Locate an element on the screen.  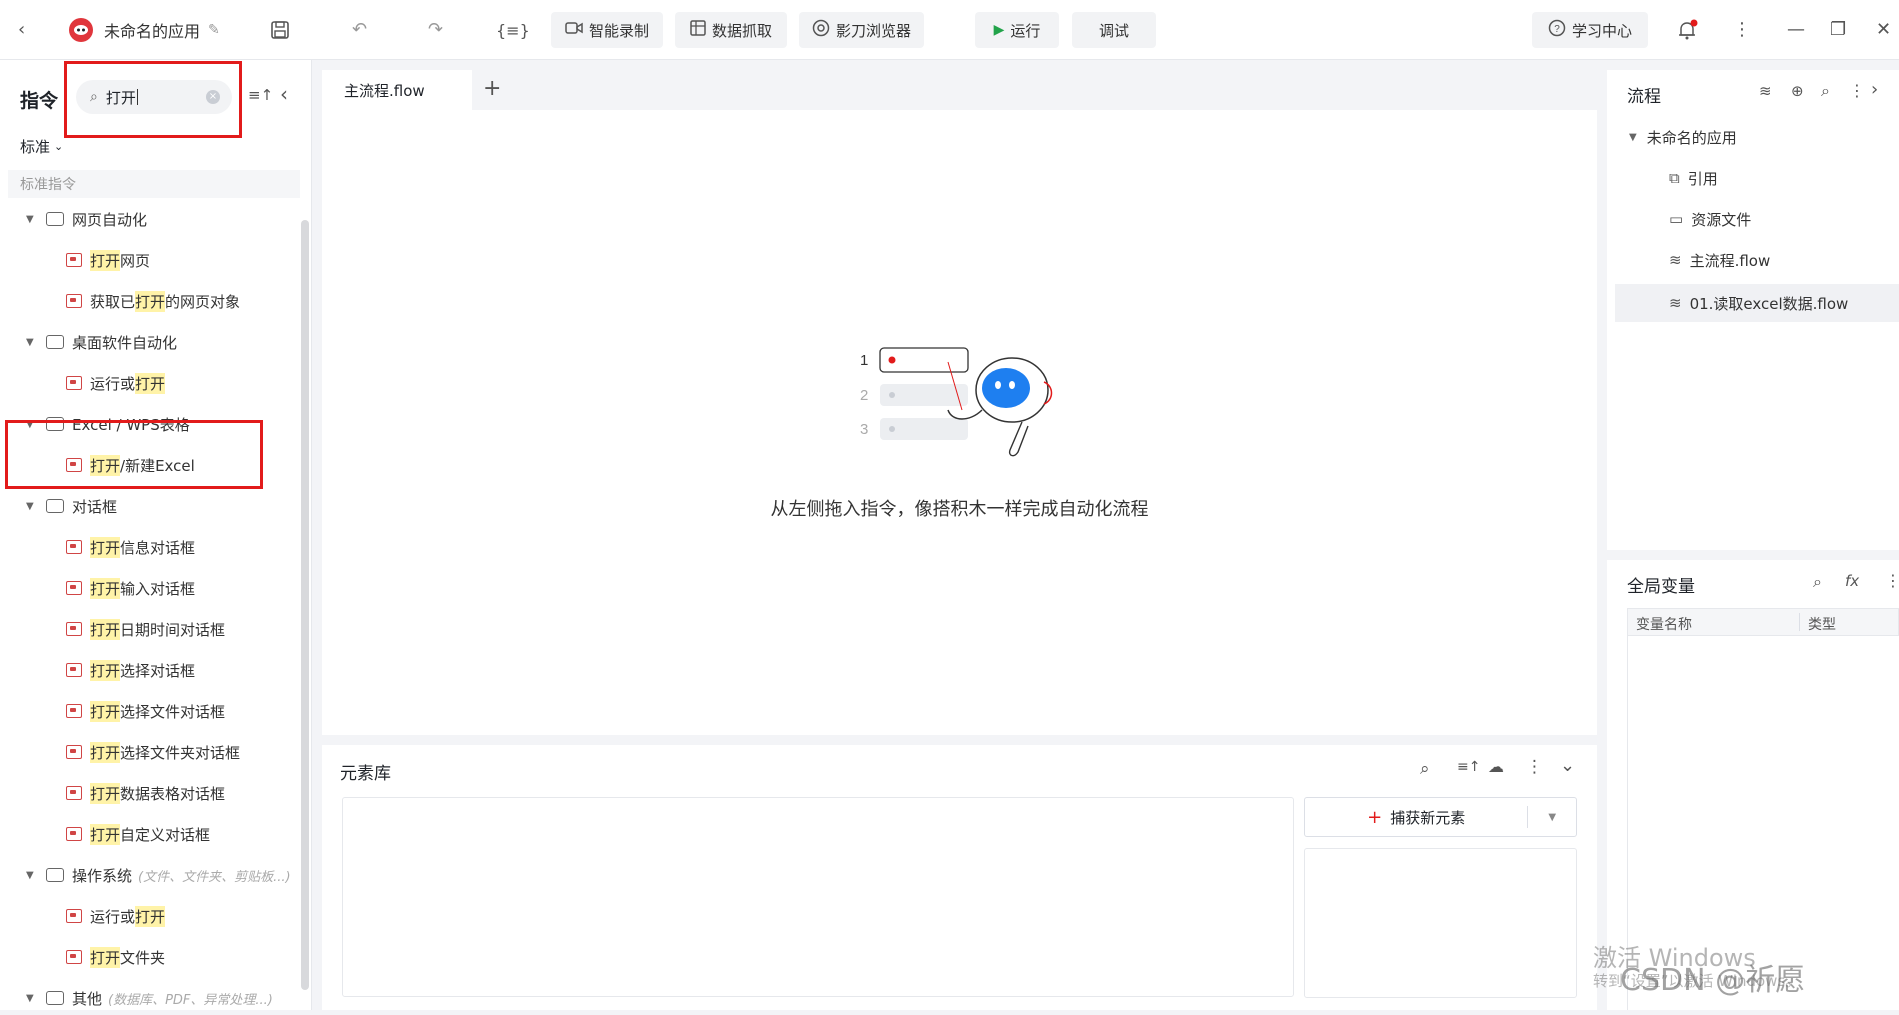
category-label: 网页自动化 is located at coordinates (110, 219).